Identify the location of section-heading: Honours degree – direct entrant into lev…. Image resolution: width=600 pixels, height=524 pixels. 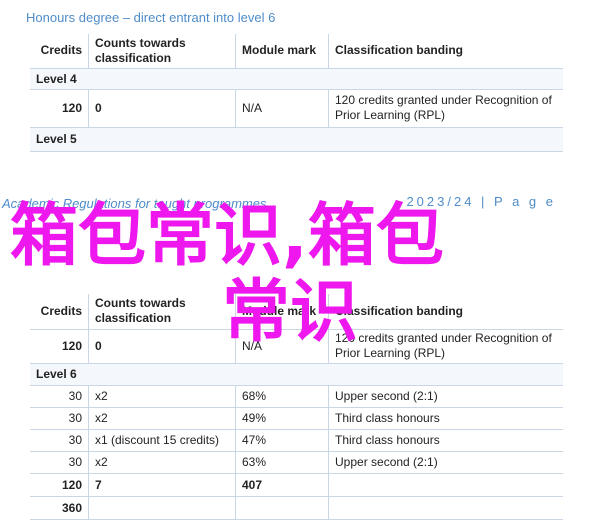
(151, 17).